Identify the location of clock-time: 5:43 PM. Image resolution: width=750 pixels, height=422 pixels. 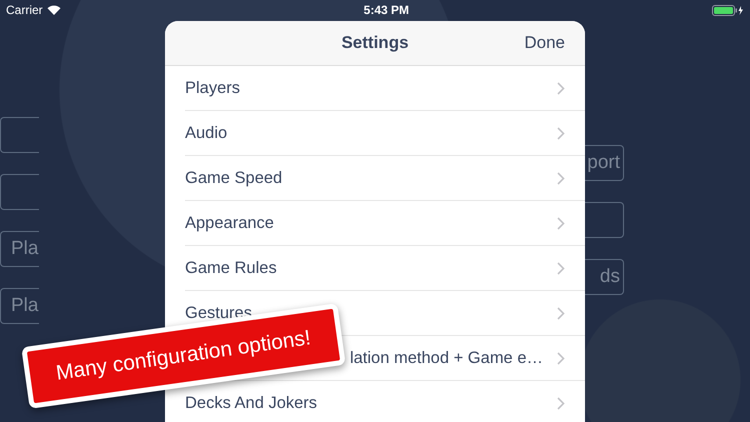
(387, 10).